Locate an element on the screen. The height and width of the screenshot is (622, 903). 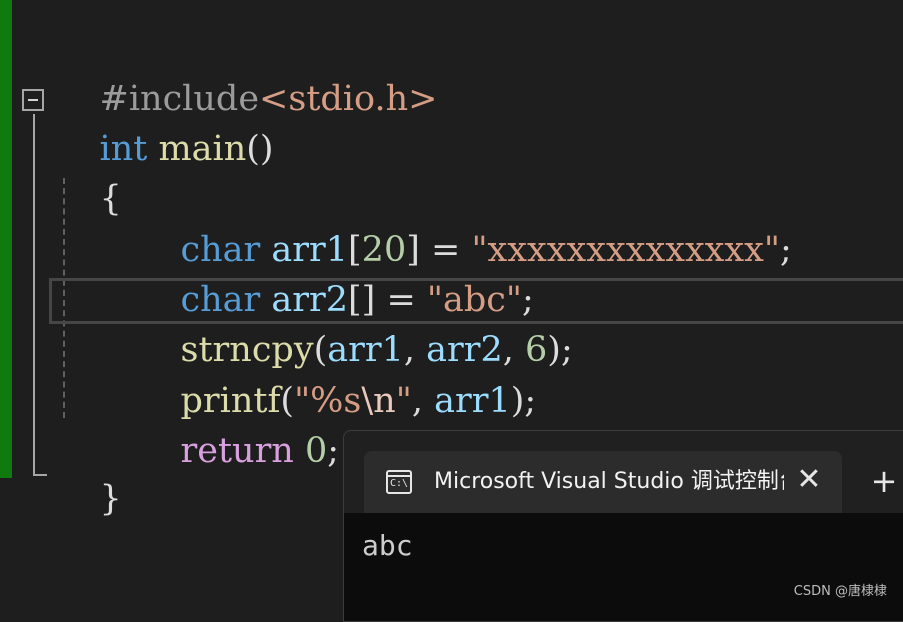
console-output-area: abc is located at coordinates (623, 567).